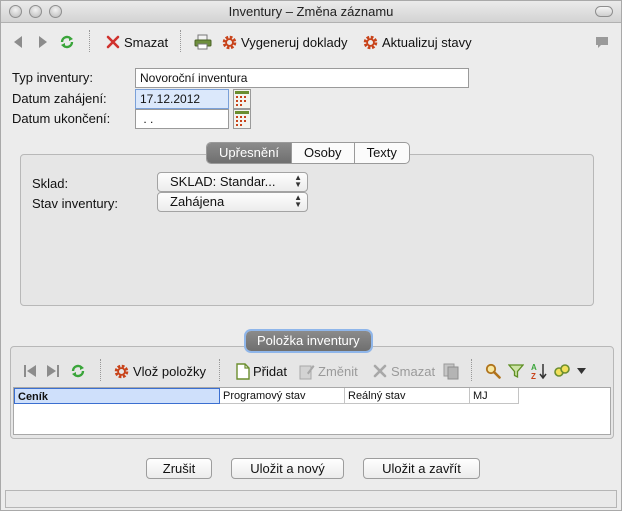 The width and height of the screenshot is (622, 511). I want to click on column-header-unit: MJ, so click(494, 396).